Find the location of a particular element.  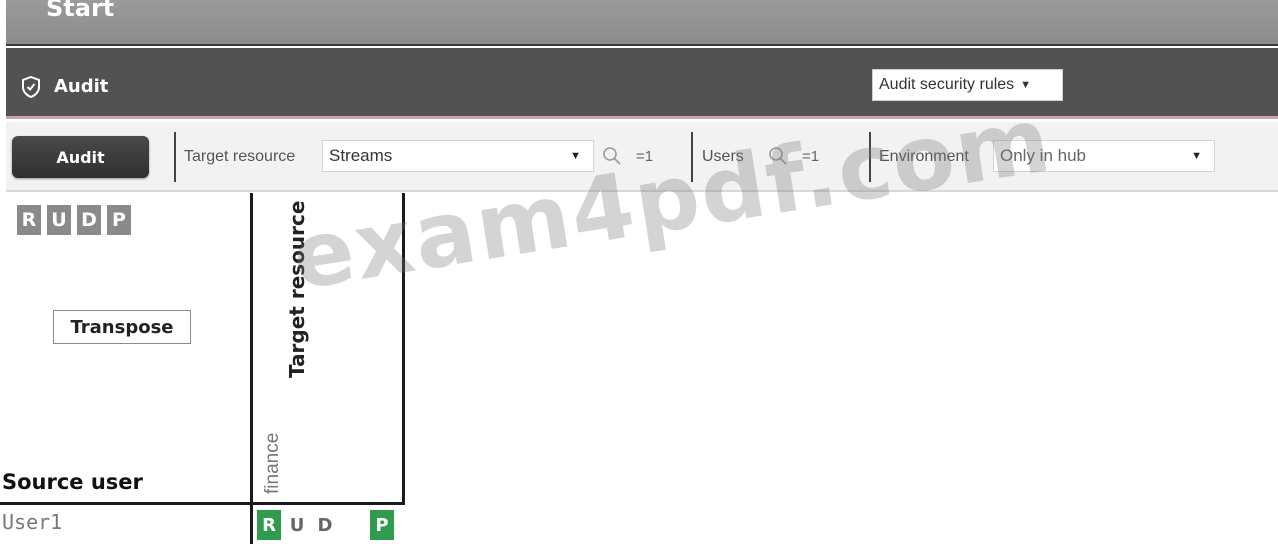

page-title: Audit is located at coordinates (81, 86).